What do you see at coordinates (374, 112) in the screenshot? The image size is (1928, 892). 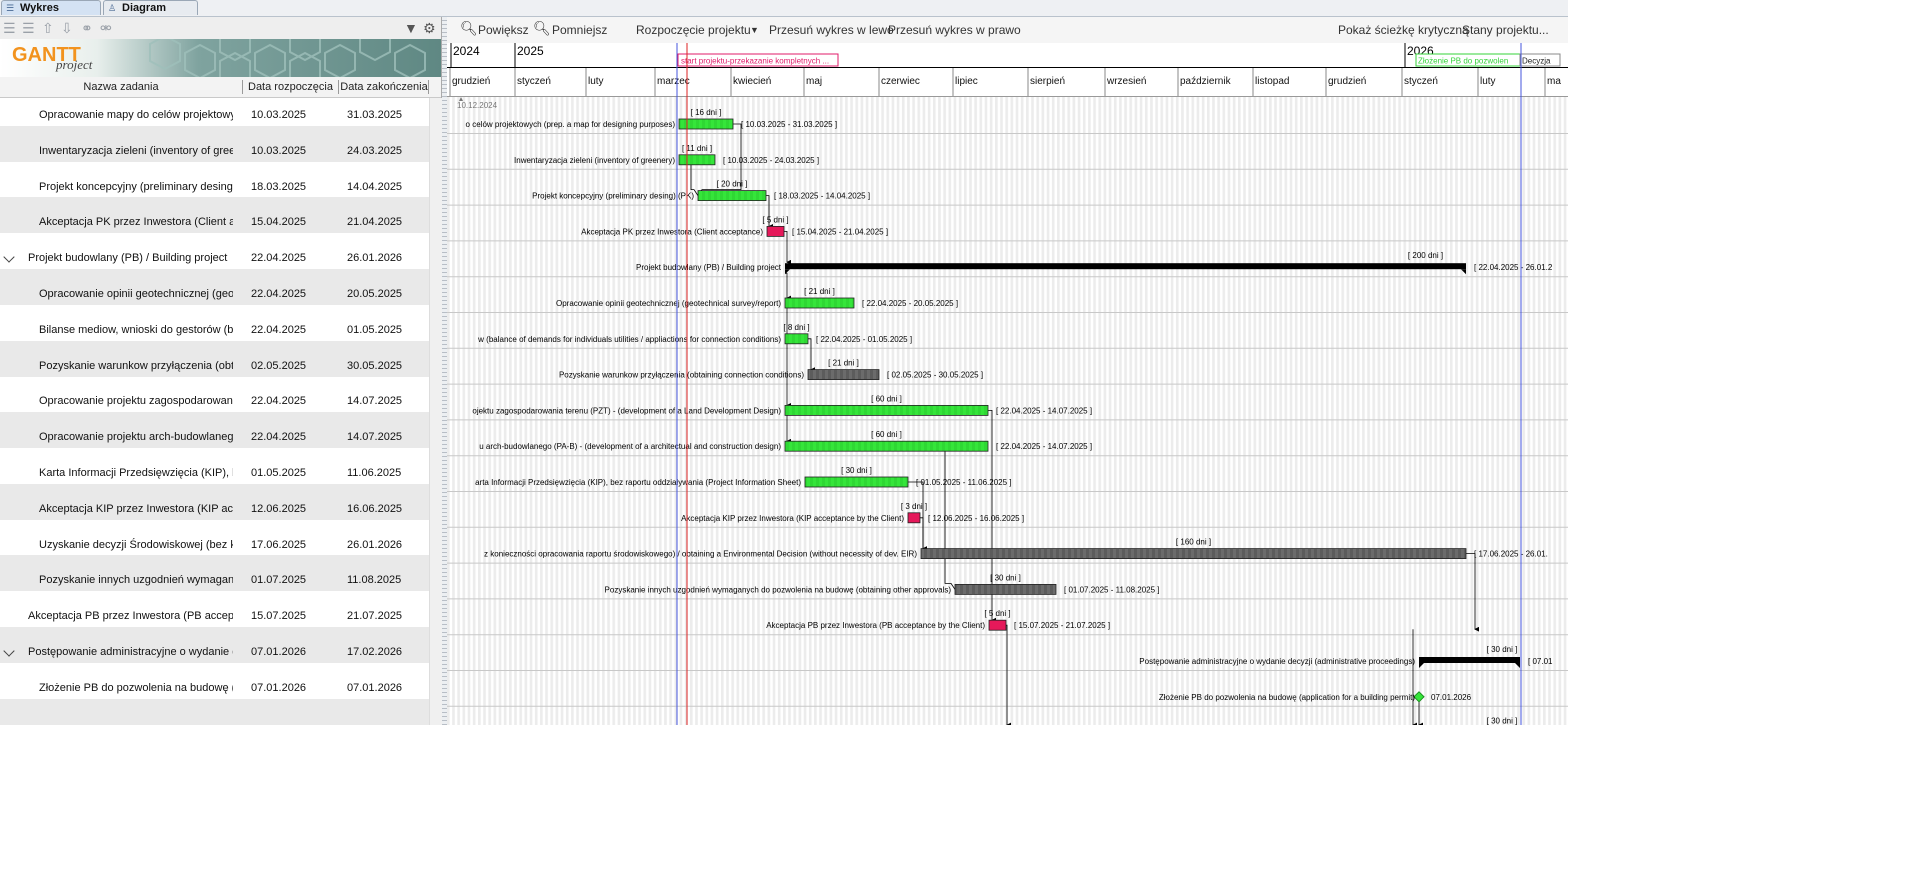 I see `task-end-date: 31.03.2025` at bounding box center [374, 112].